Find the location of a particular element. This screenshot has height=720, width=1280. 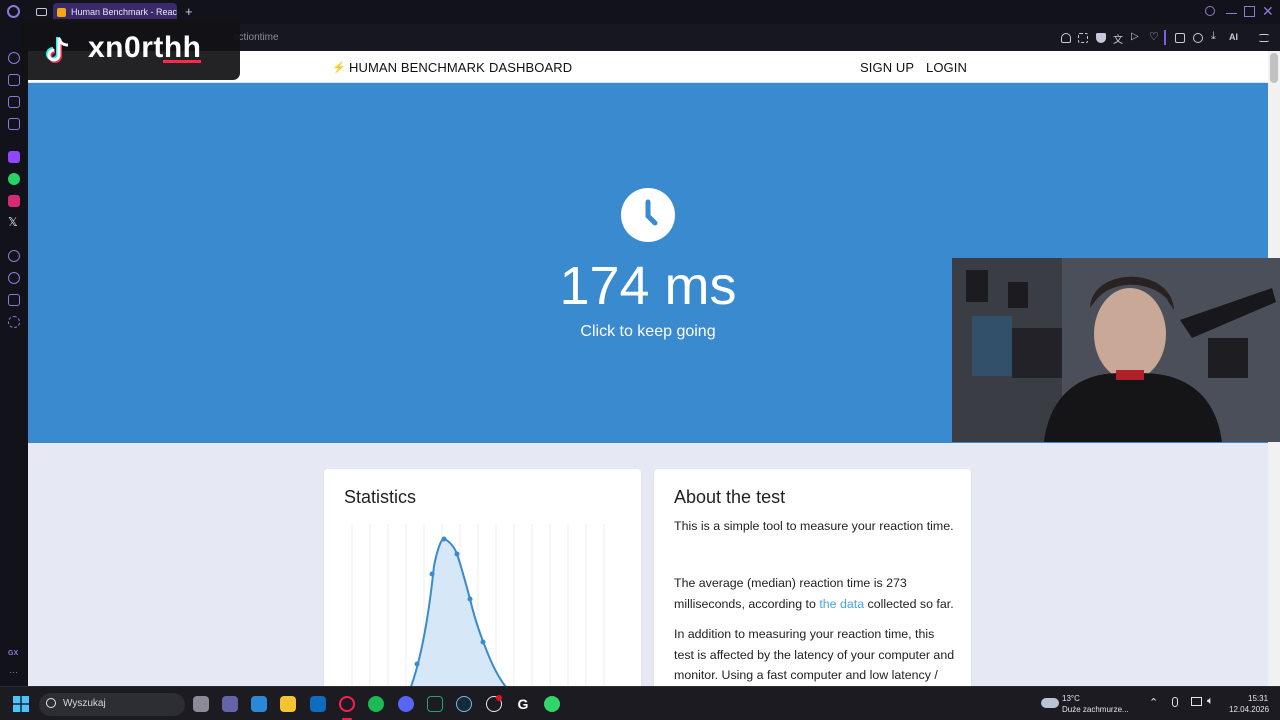

extensions-icon is located at coordinates (1180, 38).